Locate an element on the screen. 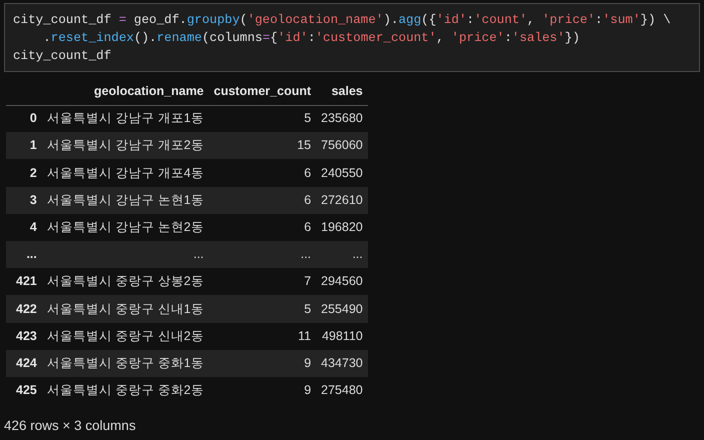 The height and width of the screenshot is (440, 704). table-cell: 294560 is located at coordinates (342, 282).